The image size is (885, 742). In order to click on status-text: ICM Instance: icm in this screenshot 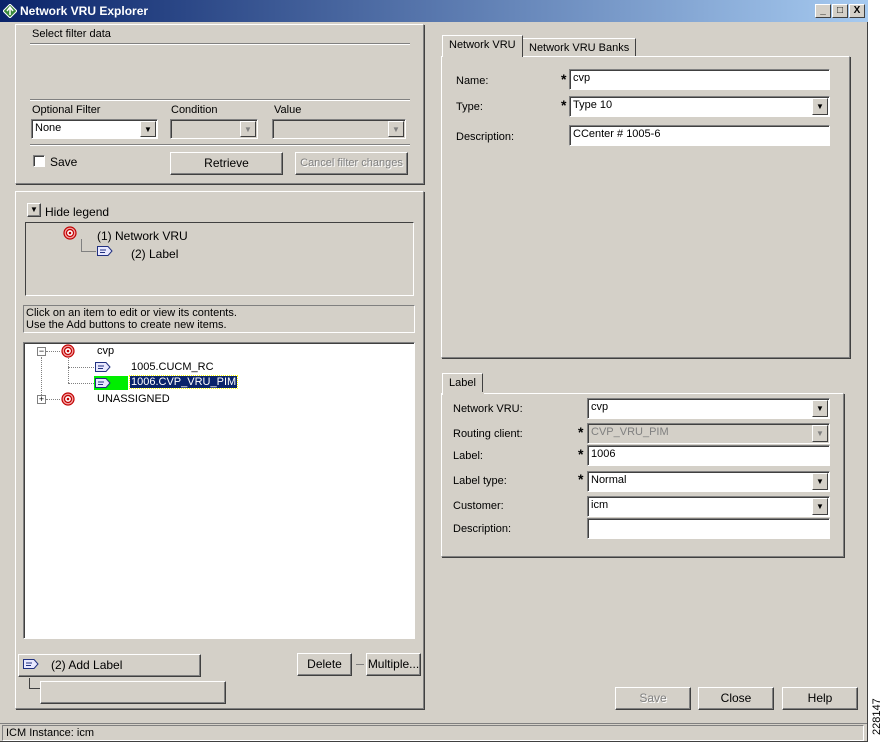, I will do `click(433, 733)`.